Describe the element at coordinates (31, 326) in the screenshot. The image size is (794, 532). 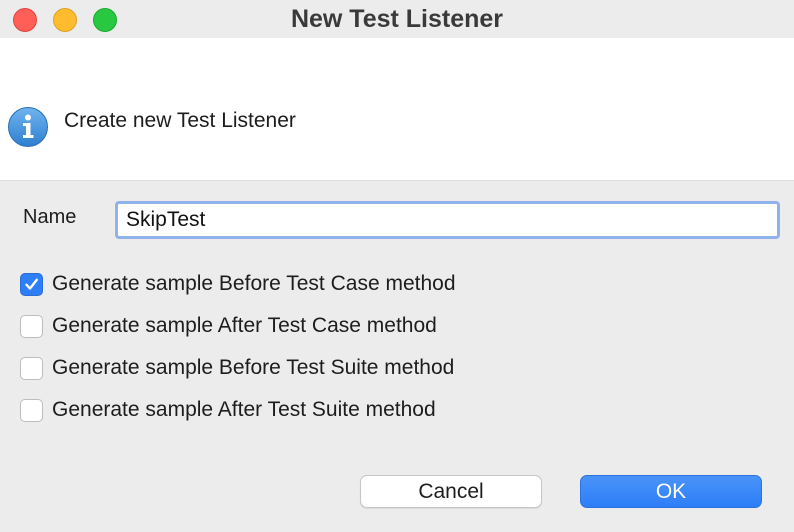
I see `after-test-case-checkbox` at that location.